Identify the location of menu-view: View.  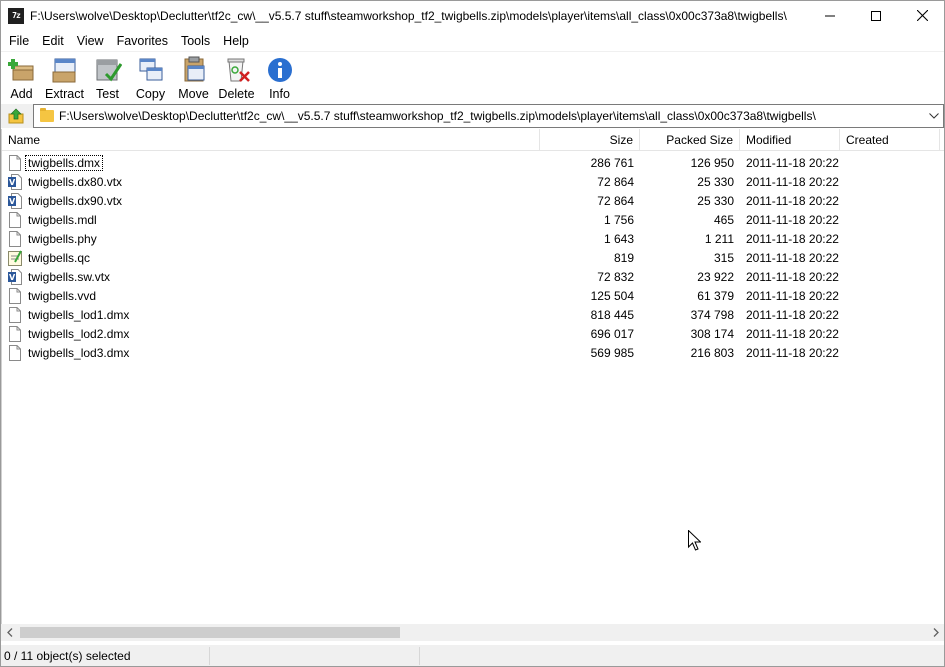
(91, 41).